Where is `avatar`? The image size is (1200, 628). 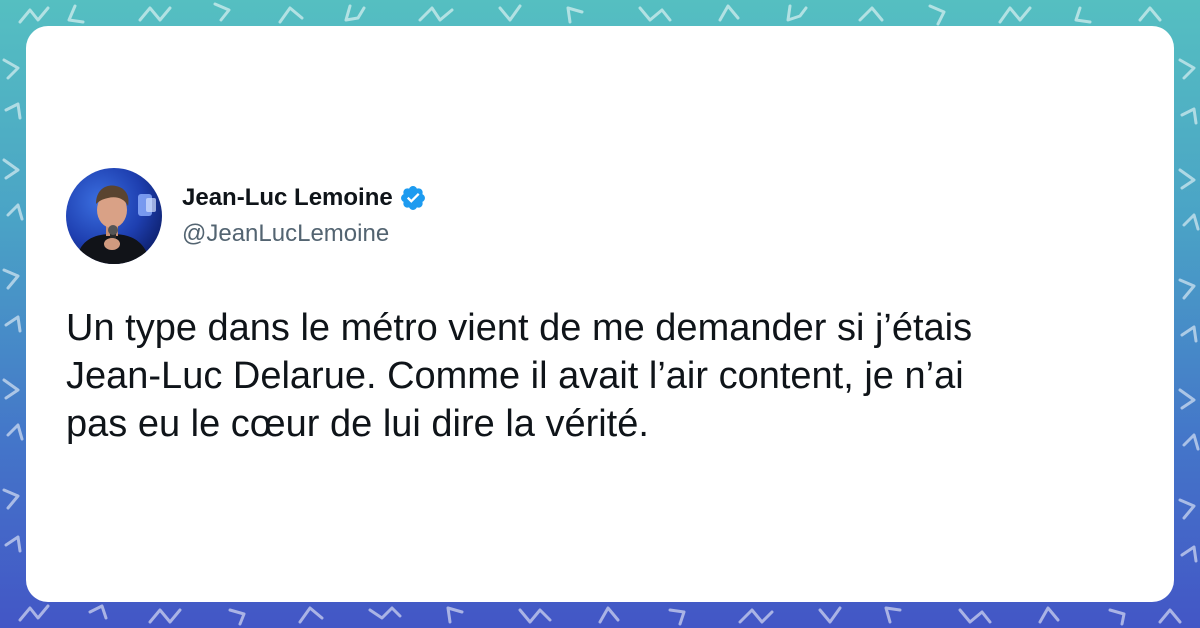
avatar is located at coordinates (114, 216).